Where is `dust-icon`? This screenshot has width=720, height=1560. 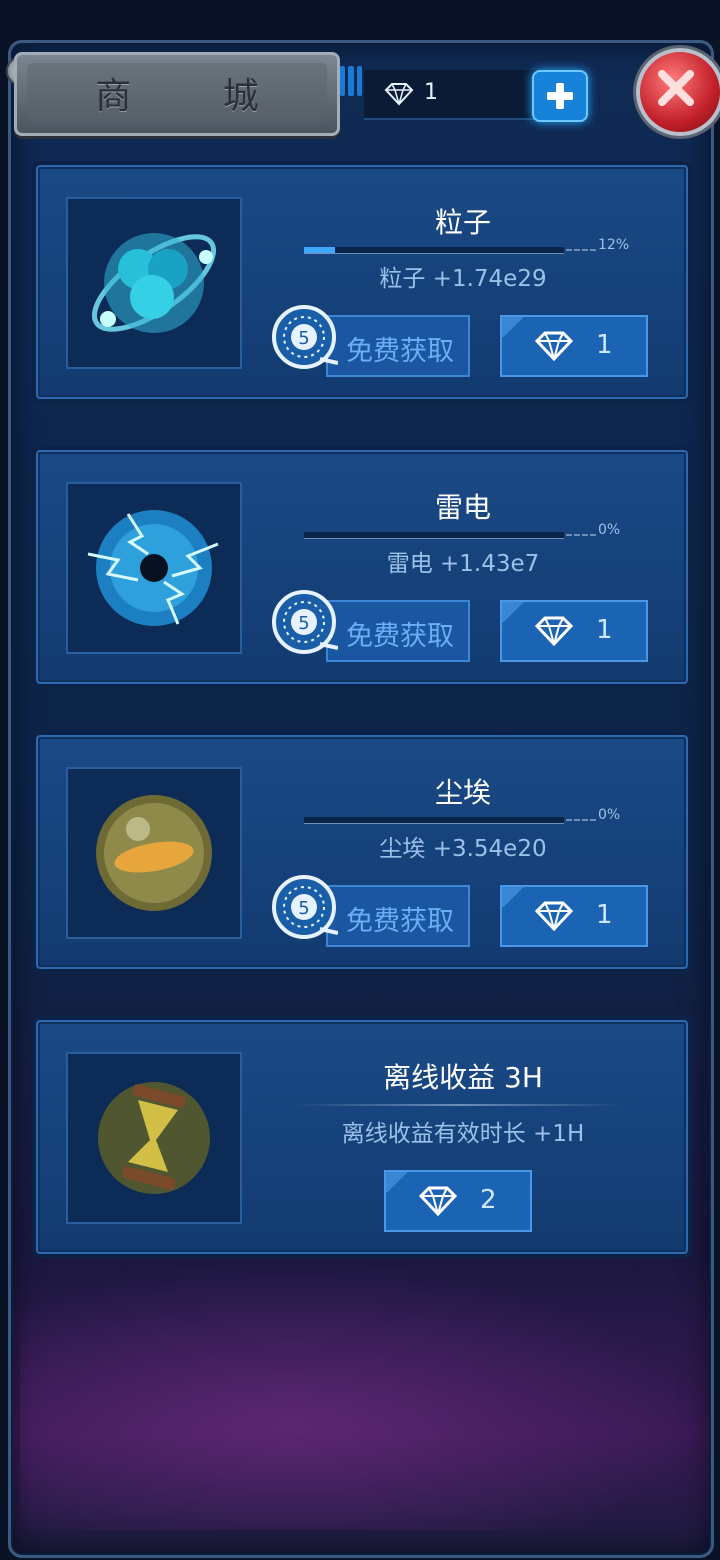
dust-icon is located at coordinates (154, 853).